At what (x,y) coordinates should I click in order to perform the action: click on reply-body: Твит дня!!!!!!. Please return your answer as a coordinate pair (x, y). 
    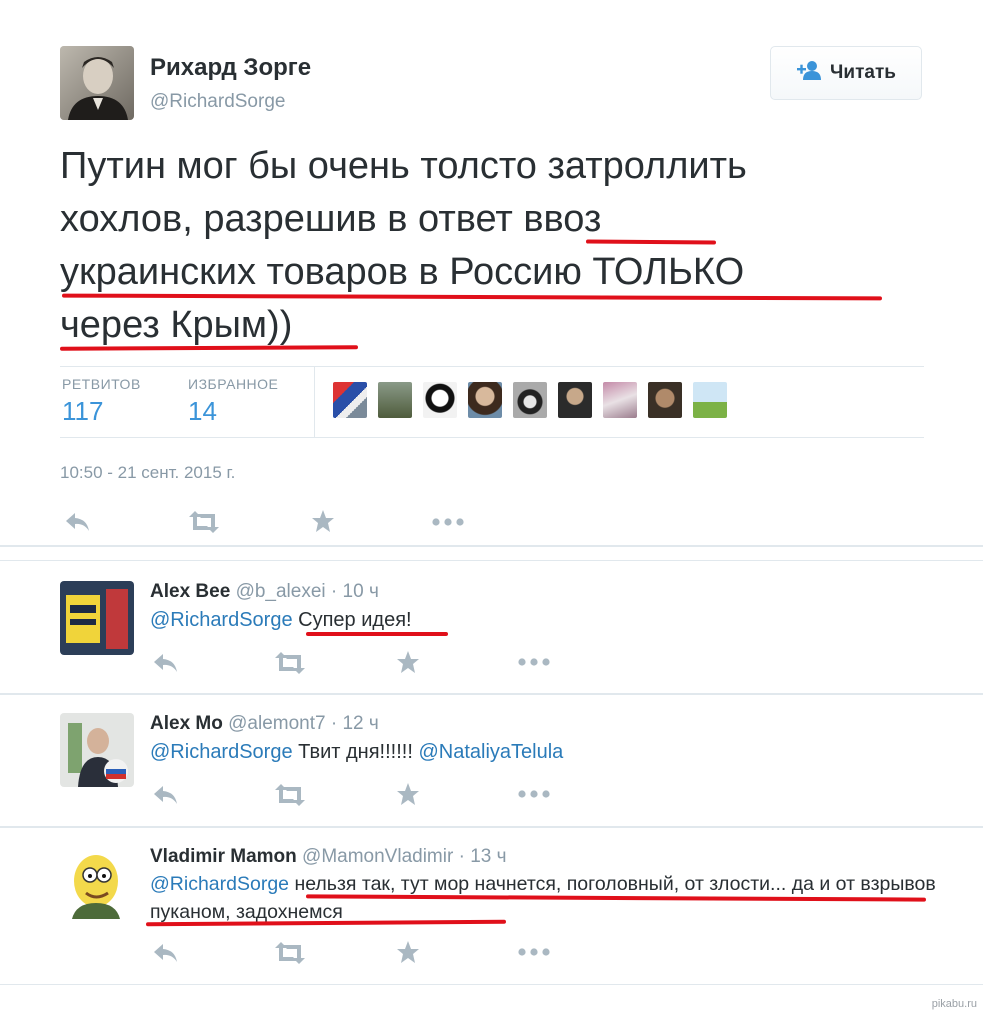
    Looking at the image, I should click on (355, 752).